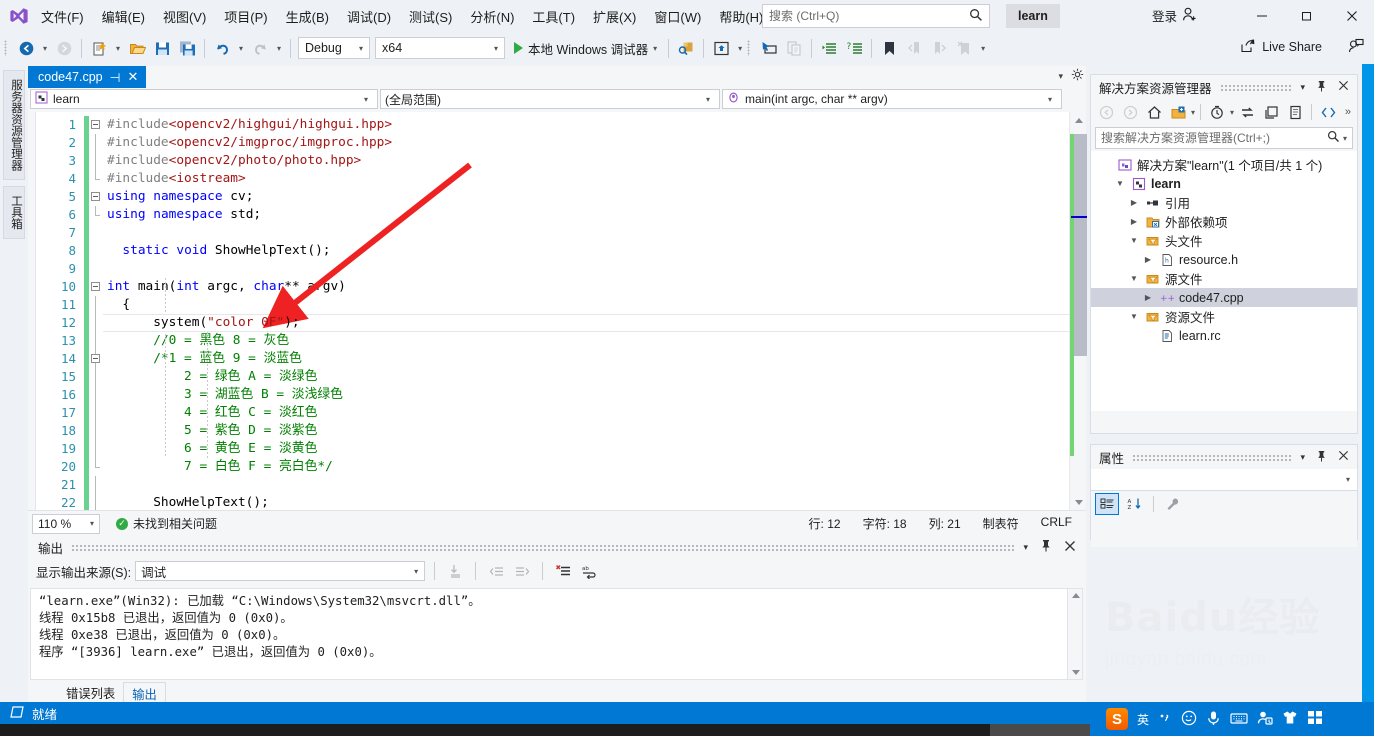 This screenshot has width=1374, height=736. What do you see at coordinates (241, 48) in the screenshot?
I see `undo-dropdown-icon: ▾` at bounding box center [241, 48].